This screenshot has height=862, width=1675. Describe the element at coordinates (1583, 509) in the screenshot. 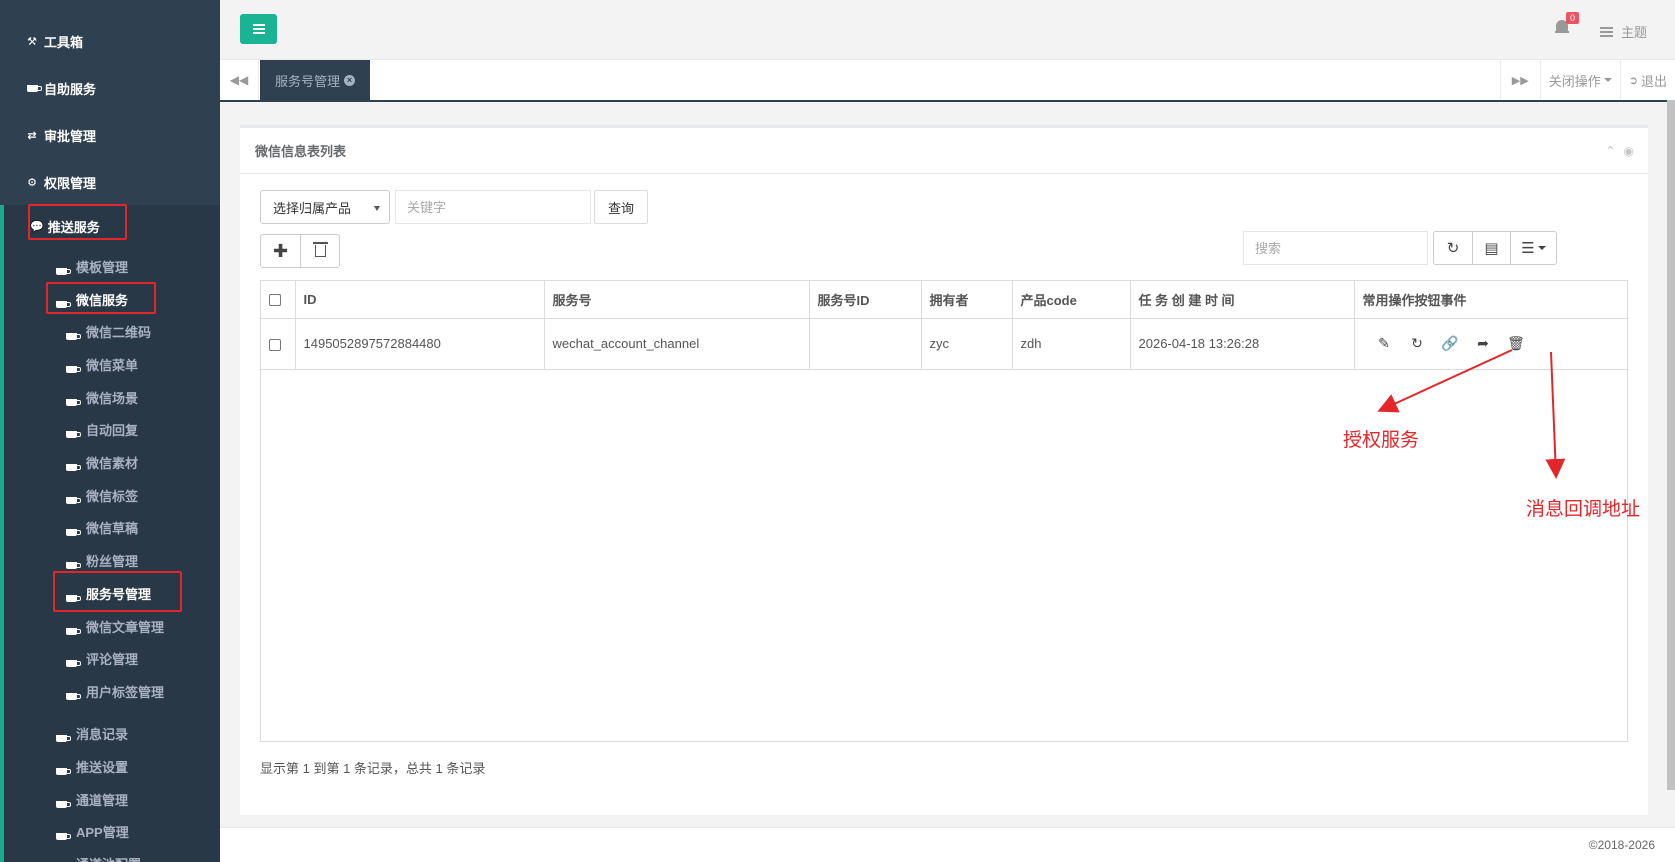

I see `annotation-callback-url: 消息回调地址` at that location.